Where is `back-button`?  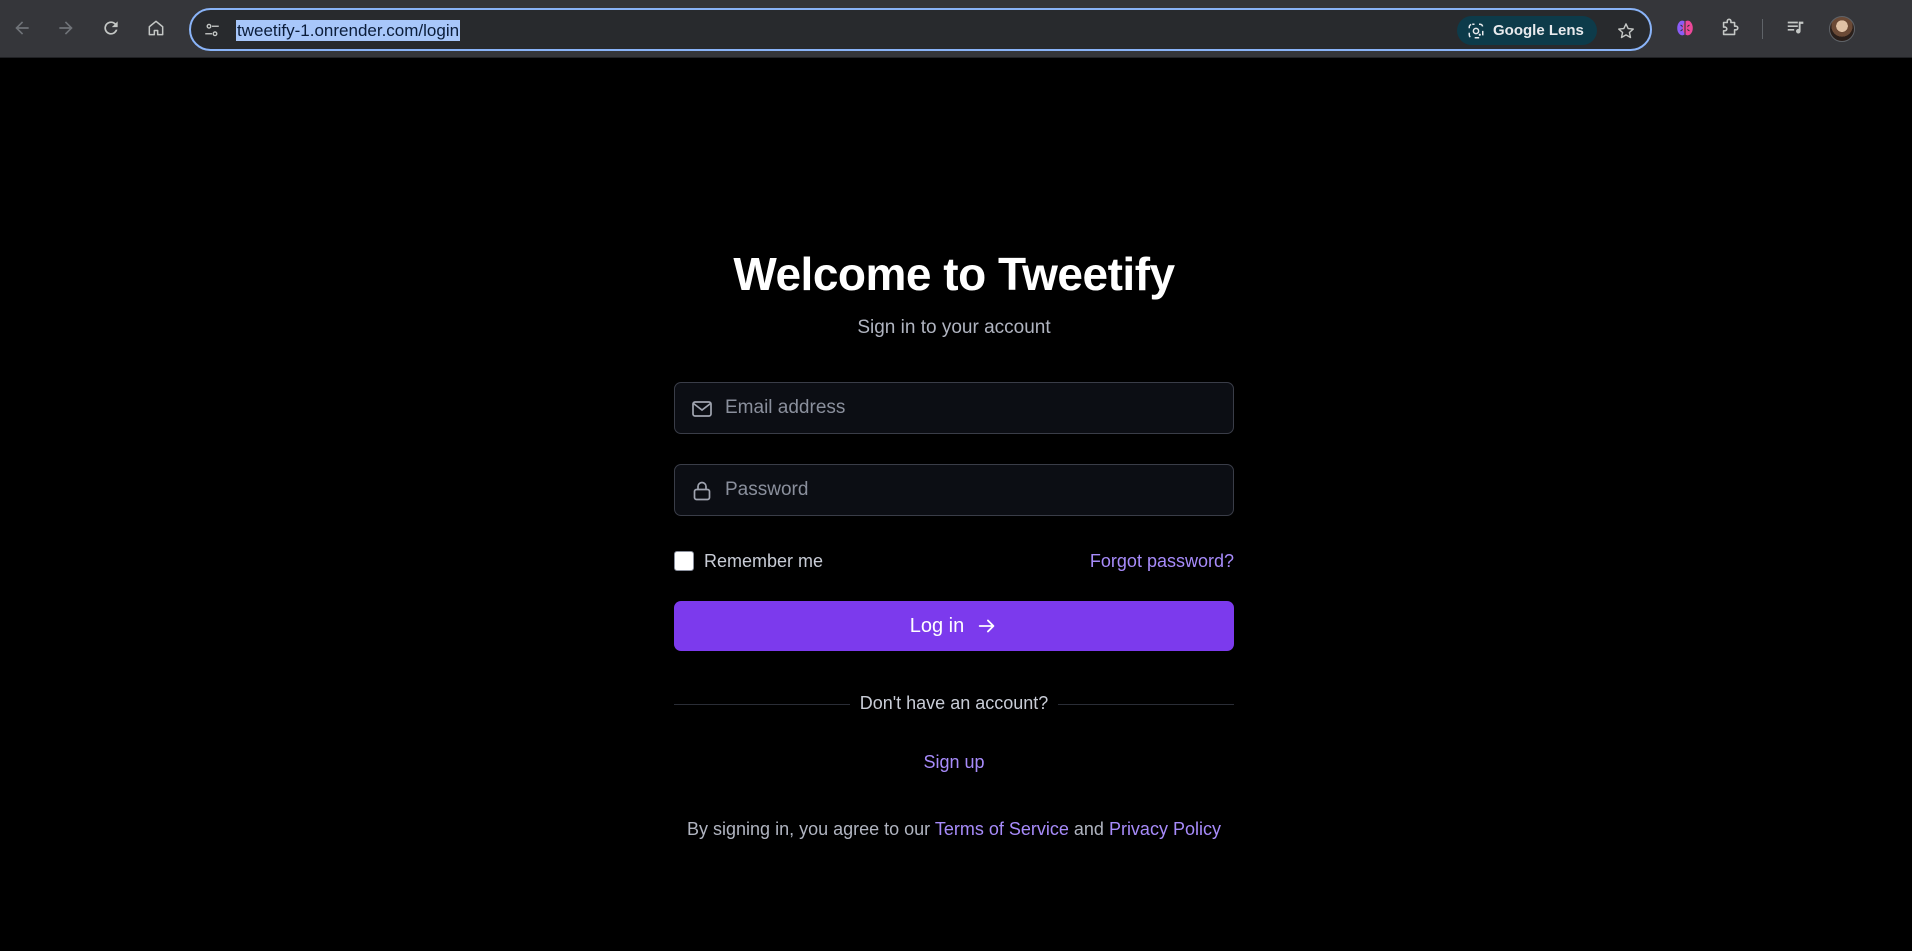
back-button is located at coordinates (22, 28).